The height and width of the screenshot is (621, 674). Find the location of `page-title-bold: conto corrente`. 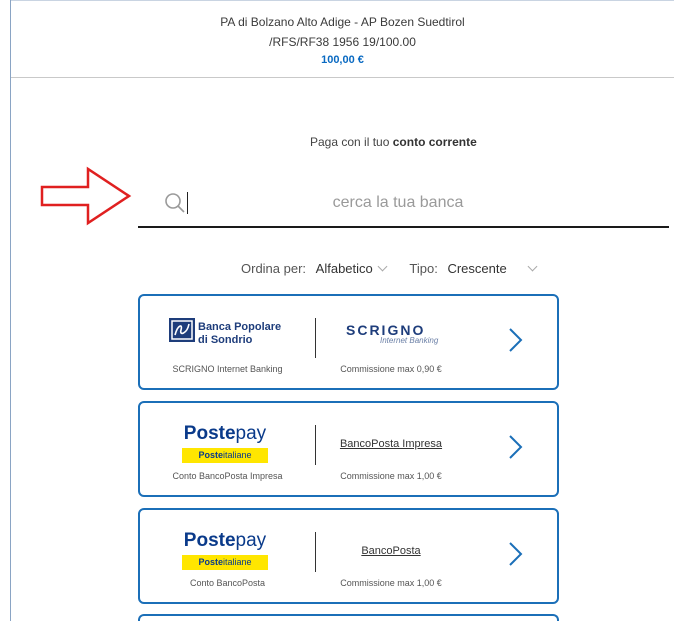

page-title-bold: conto corrente is located at coordinates (434, 142).